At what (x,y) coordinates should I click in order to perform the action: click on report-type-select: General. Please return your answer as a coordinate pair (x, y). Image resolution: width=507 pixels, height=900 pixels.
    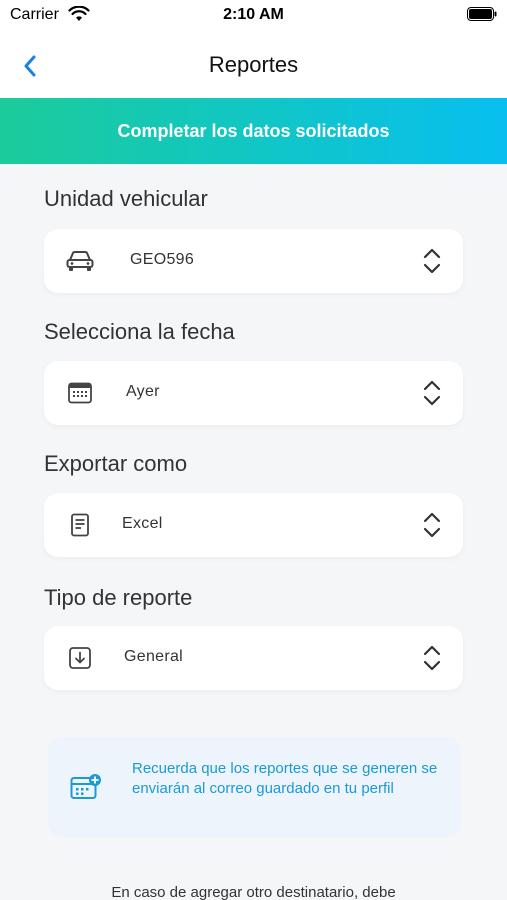
    Looking at the image, I should click on (253, 658).